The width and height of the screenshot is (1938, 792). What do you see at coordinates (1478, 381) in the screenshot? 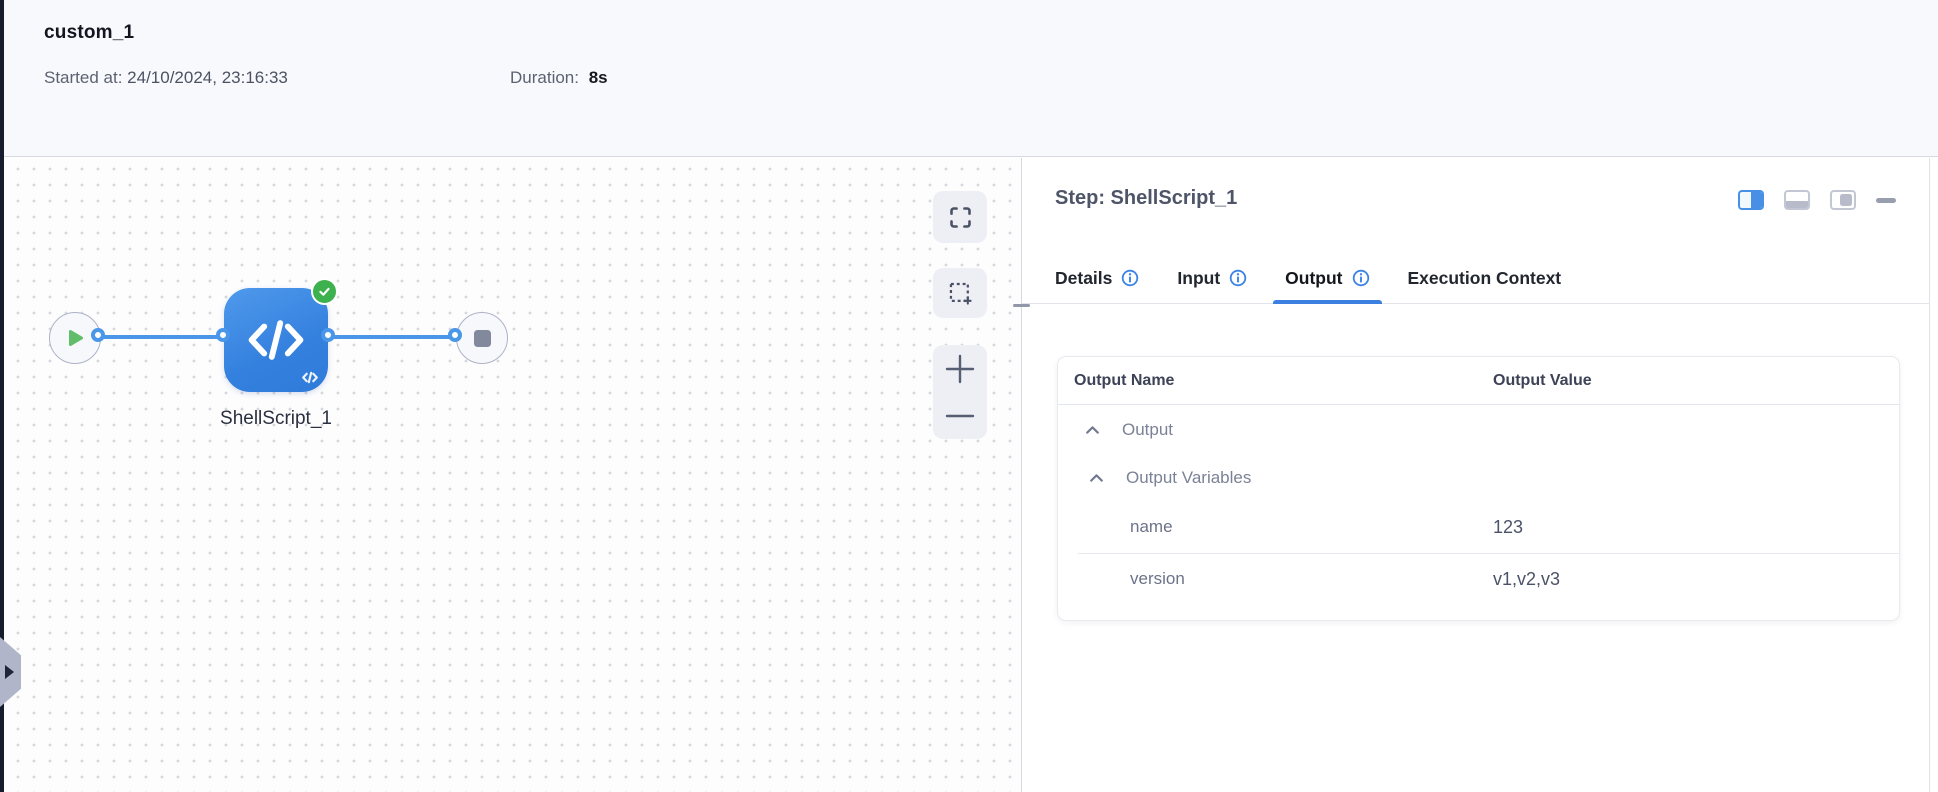
I see `table-header-row: Output Name Output Value` at bounding box center [1478, 381].